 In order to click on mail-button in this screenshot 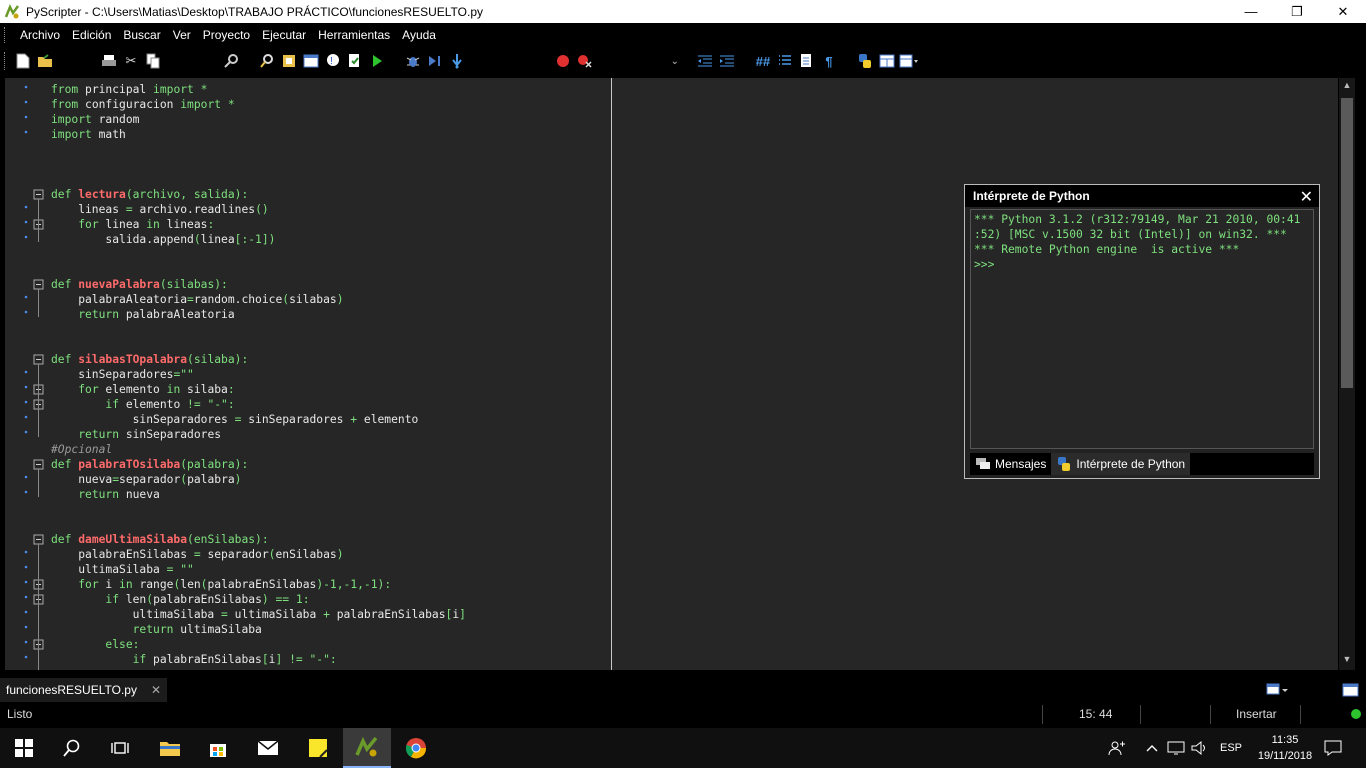, I will do `click(268, 748)`.